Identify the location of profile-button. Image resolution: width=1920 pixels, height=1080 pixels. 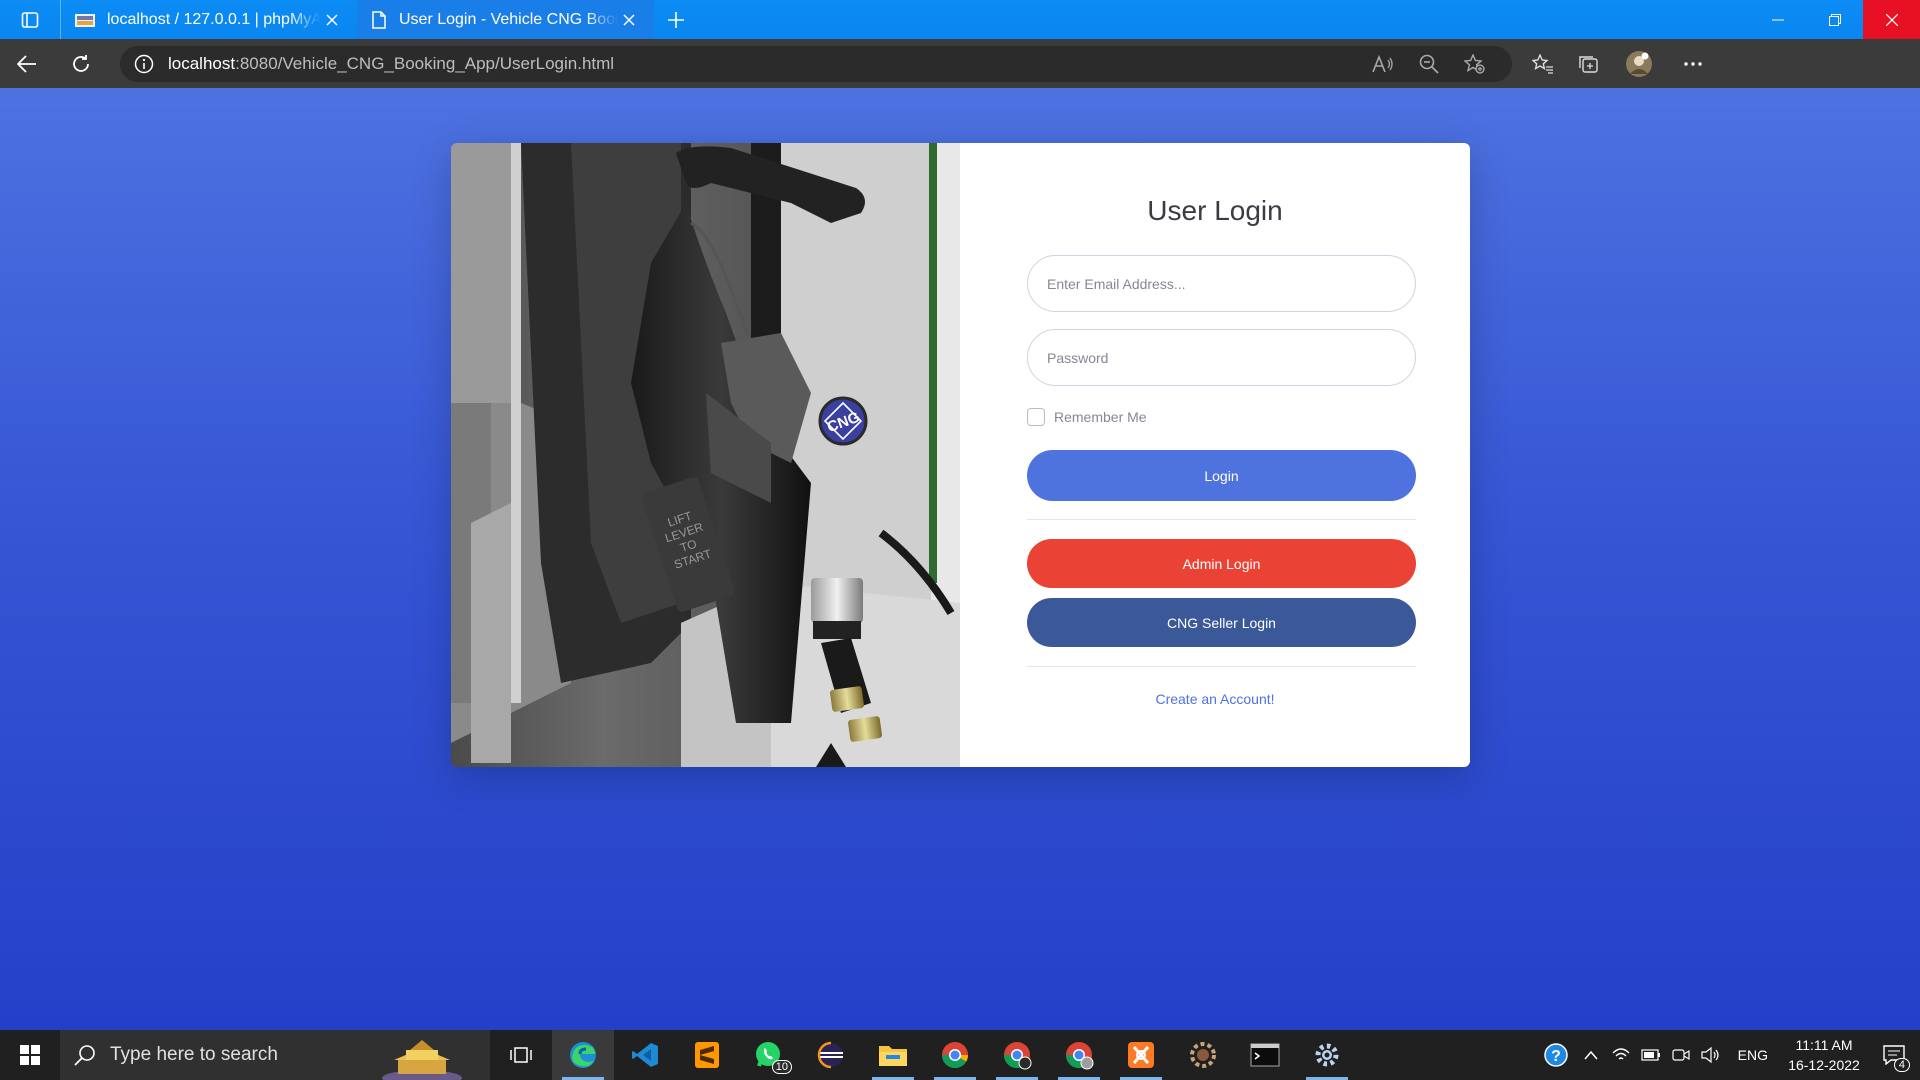
(1639, 64).